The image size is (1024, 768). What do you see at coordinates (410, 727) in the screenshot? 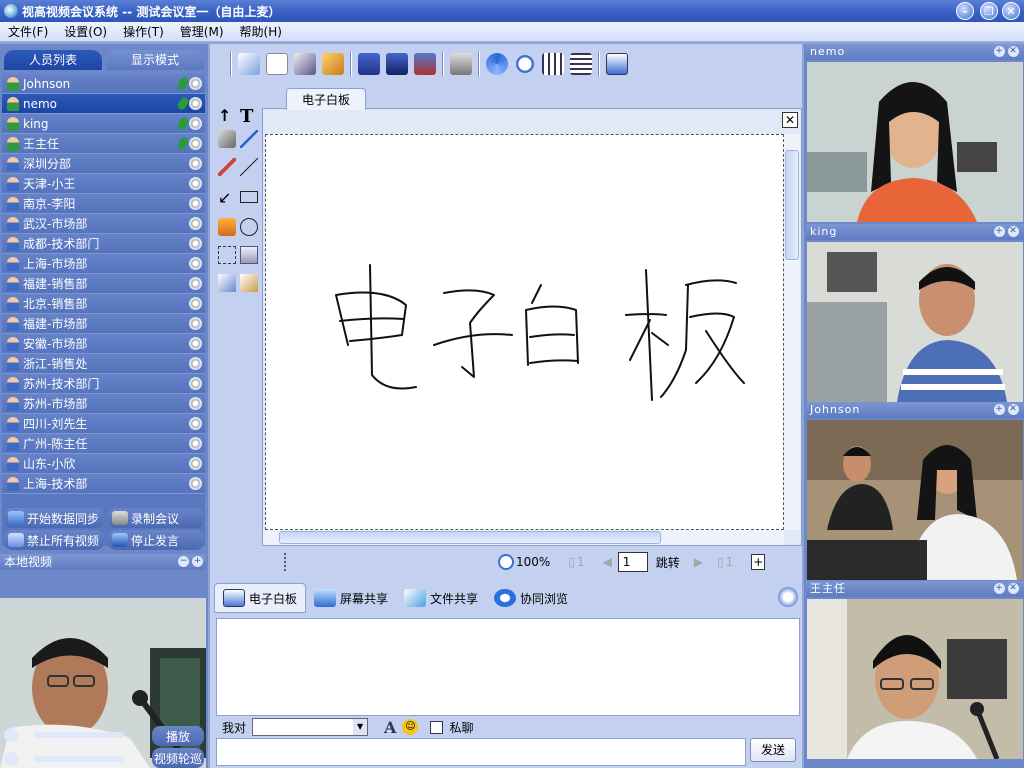
I see `emoji-icon: ☺` at bounding box center [410, 727].